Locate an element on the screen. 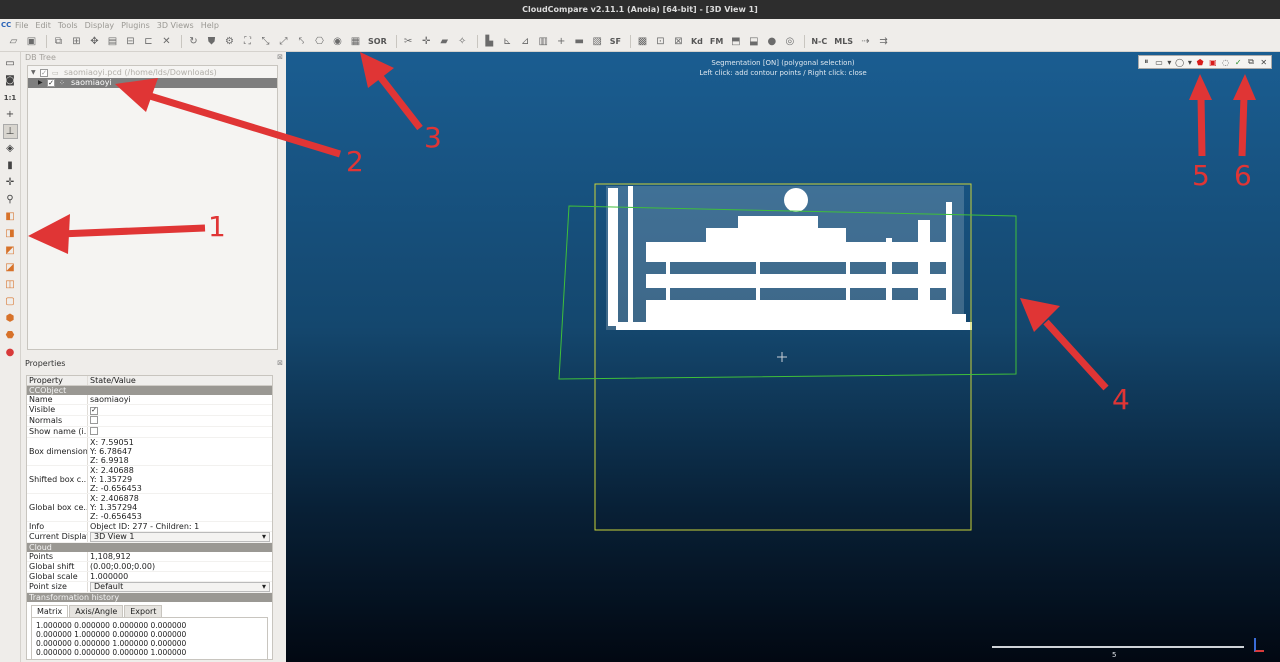  kd-tree-button: Kd is located at coordinates (697, 41).